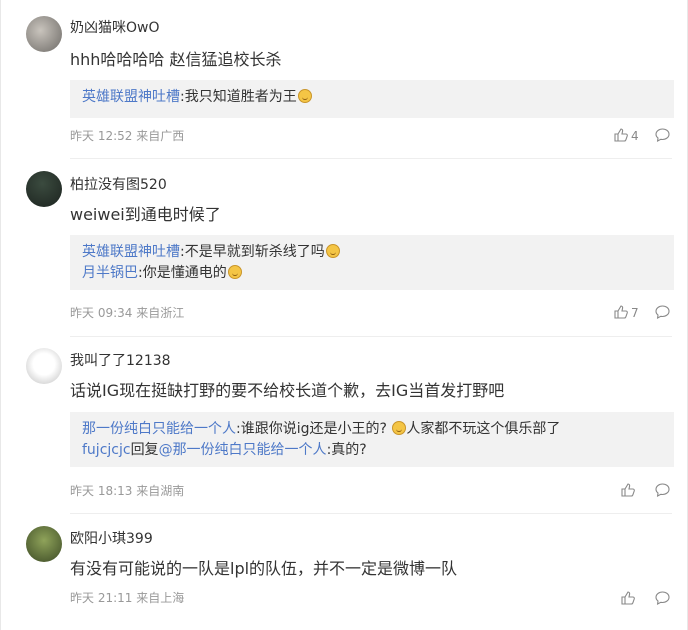 The image size is (688, 630). Describe the element at coordinates (127, 313) in the screenshot. I see `comment-meta: 昨天 09:34 来自浙江` at that location.